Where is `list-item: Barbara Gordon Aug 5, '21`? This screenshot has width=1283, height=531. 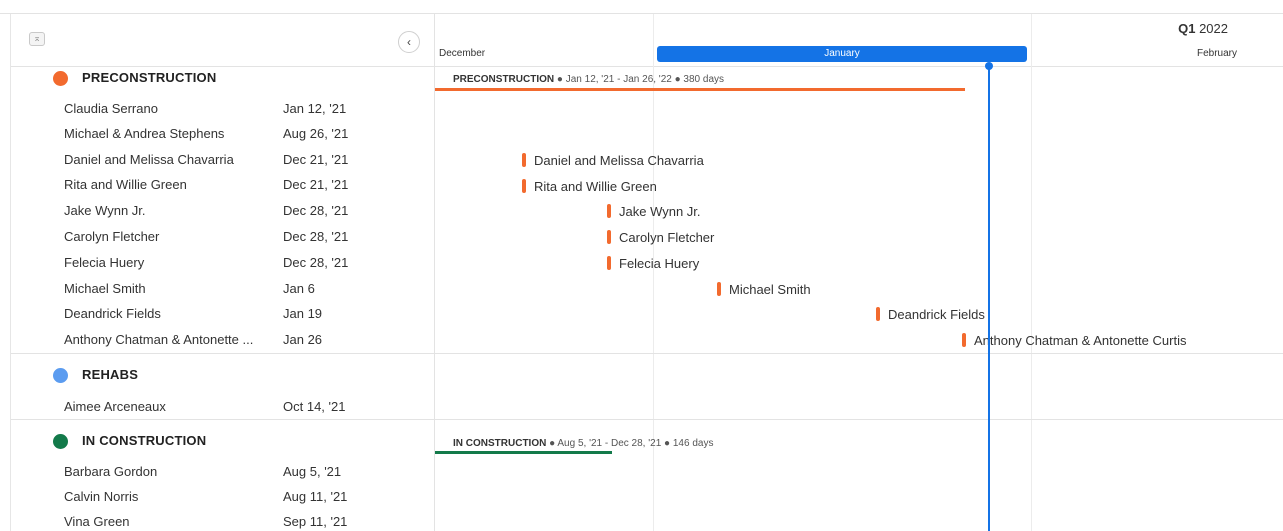
list-item: Barbara Gordon Aug 5, '21 is located at coordinates (222, 472).